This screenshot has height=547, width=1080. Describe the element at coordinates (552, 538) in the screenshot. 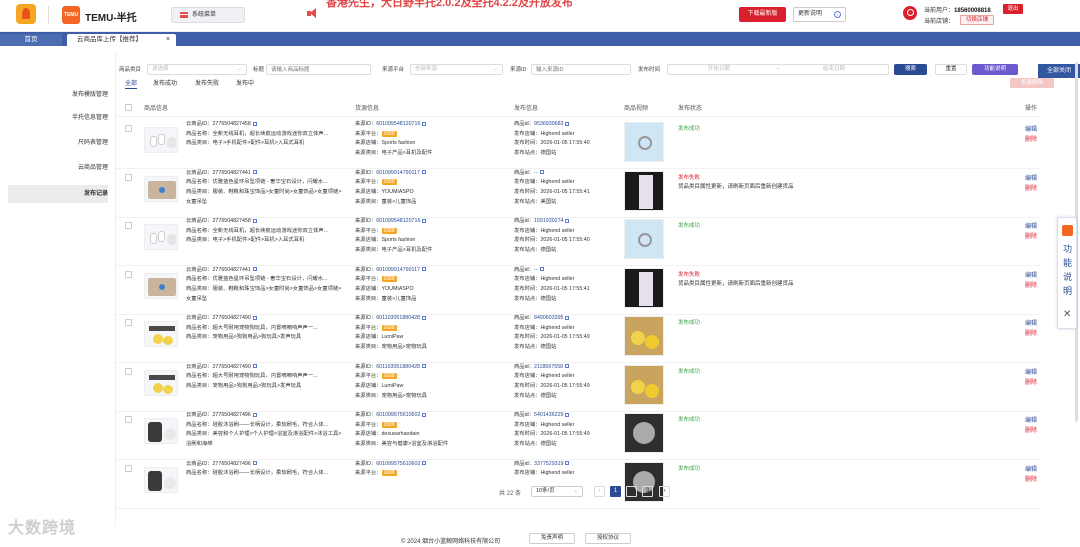

I see `disclaimer-button: 免责声明` at that location.